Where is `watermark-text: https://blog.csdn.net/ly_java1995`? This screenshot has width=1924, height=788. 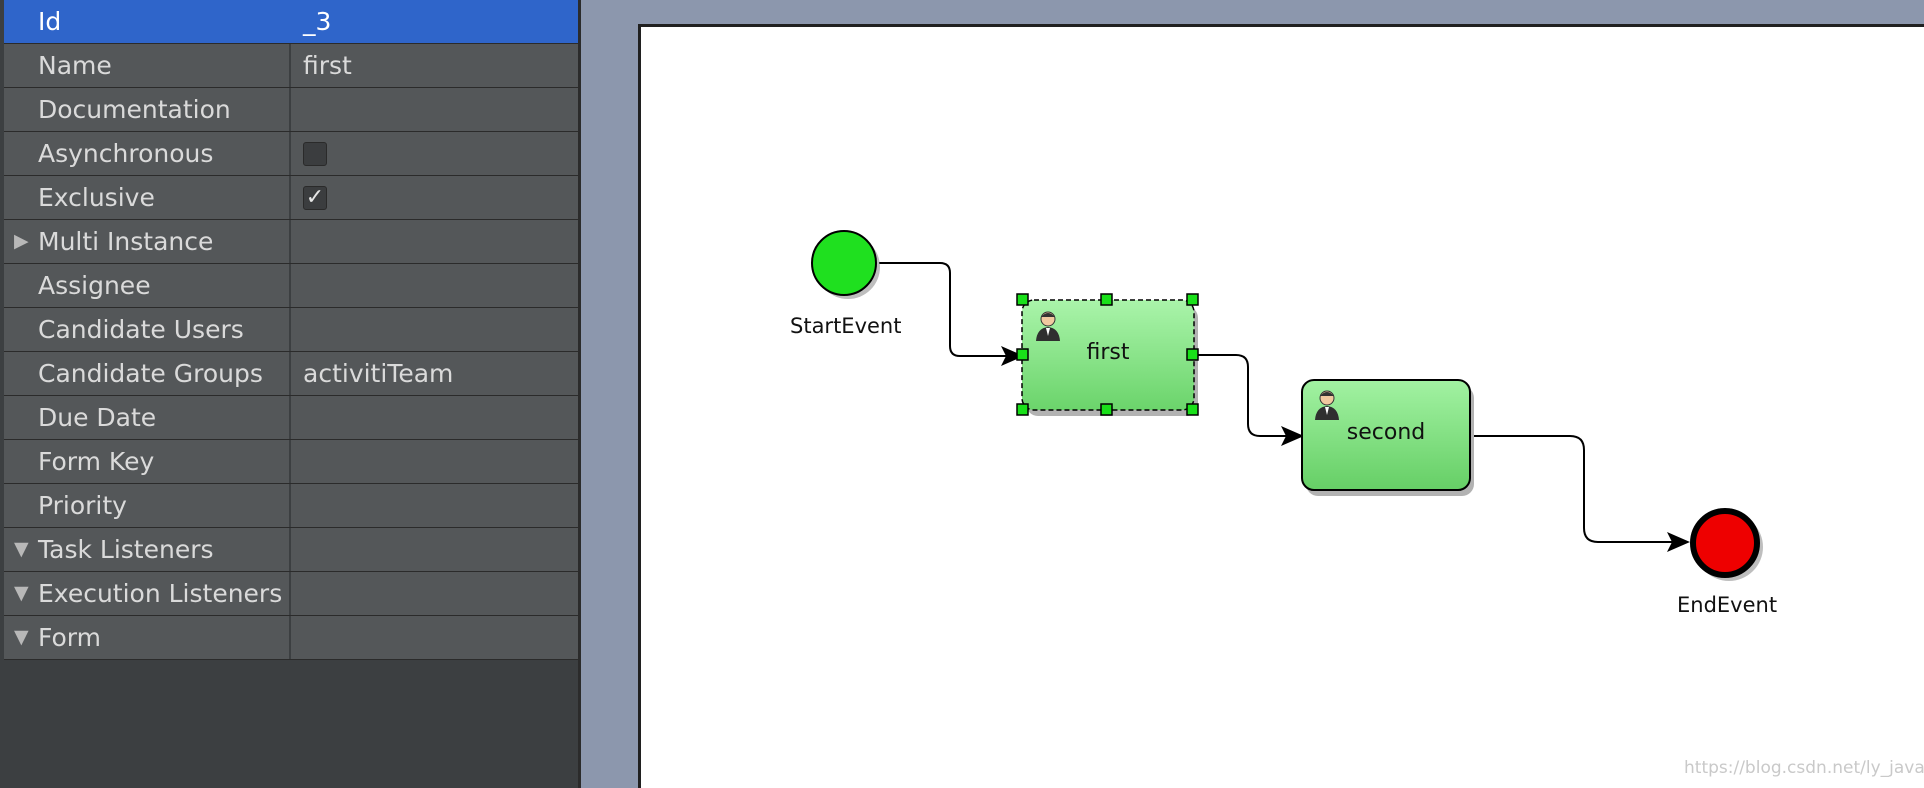 watermark-text: https://blog.csdn.net/ly_java1995 is located at coordinates (1804, 768).